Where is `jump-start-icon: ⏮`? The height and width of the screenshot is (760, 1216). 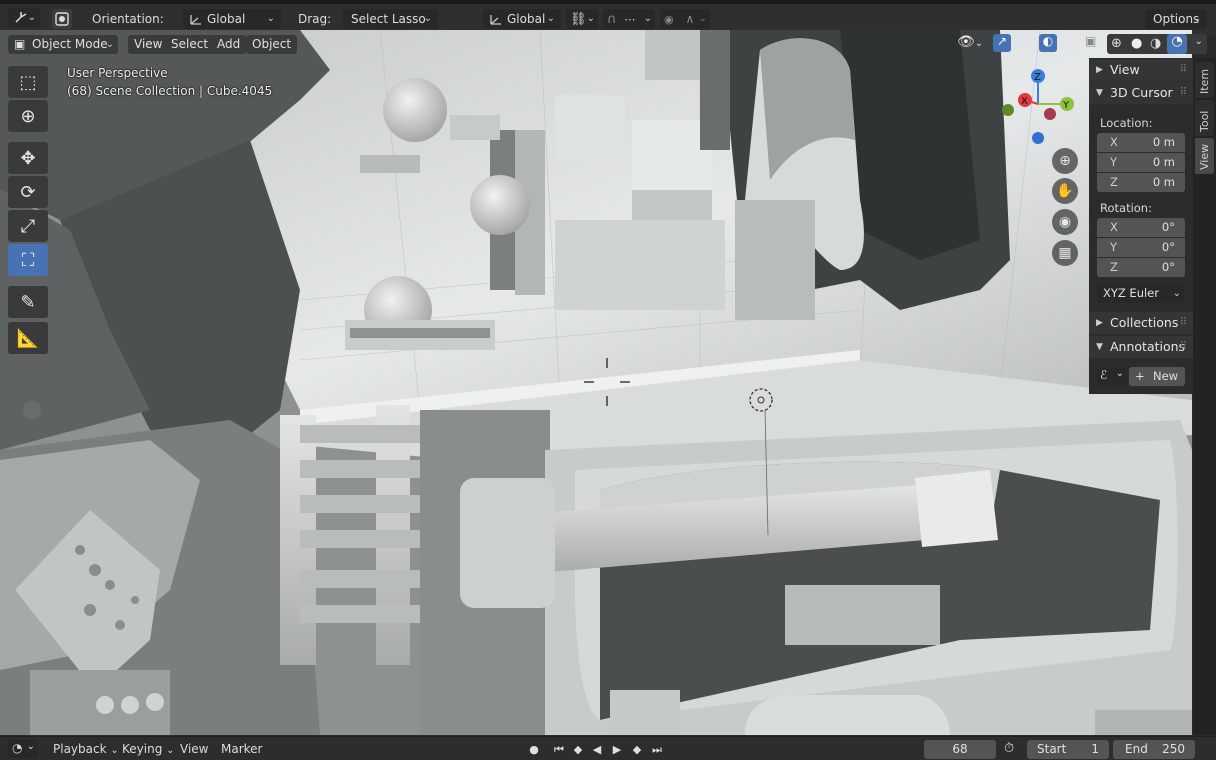 jump-start-icon: ⏮ is located at coordinates (559, 749).